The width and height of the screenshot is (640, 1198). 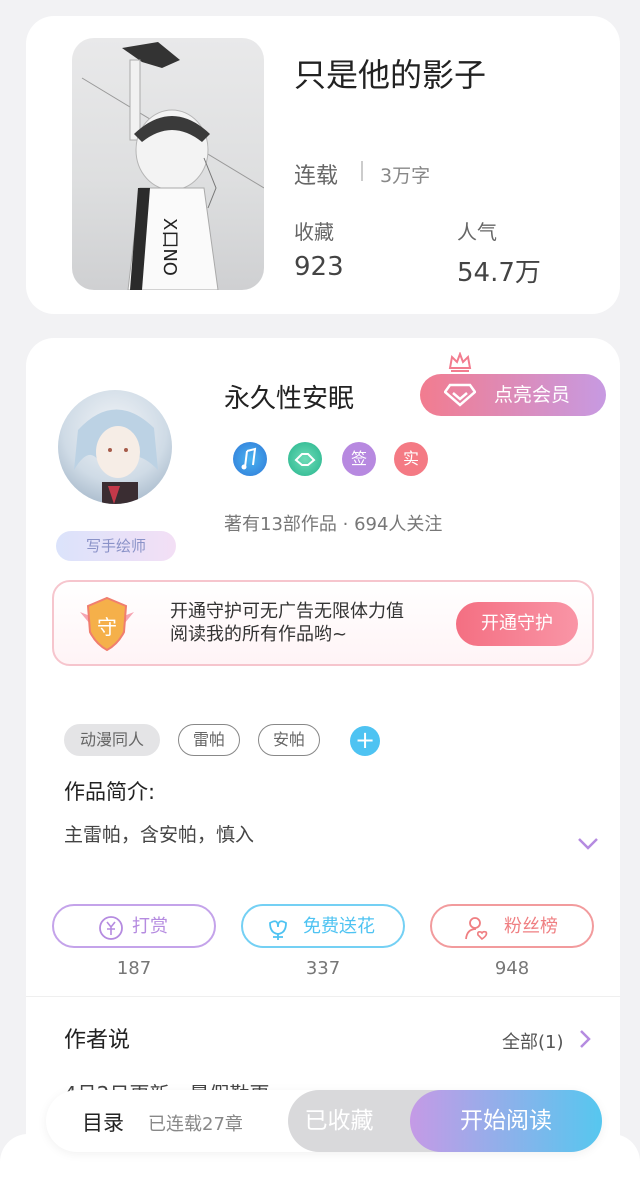 What do you see at coordinates (585, 1039) in the screenshot?
I see `chevron-right-icon` at bounding box center [585, 1039].